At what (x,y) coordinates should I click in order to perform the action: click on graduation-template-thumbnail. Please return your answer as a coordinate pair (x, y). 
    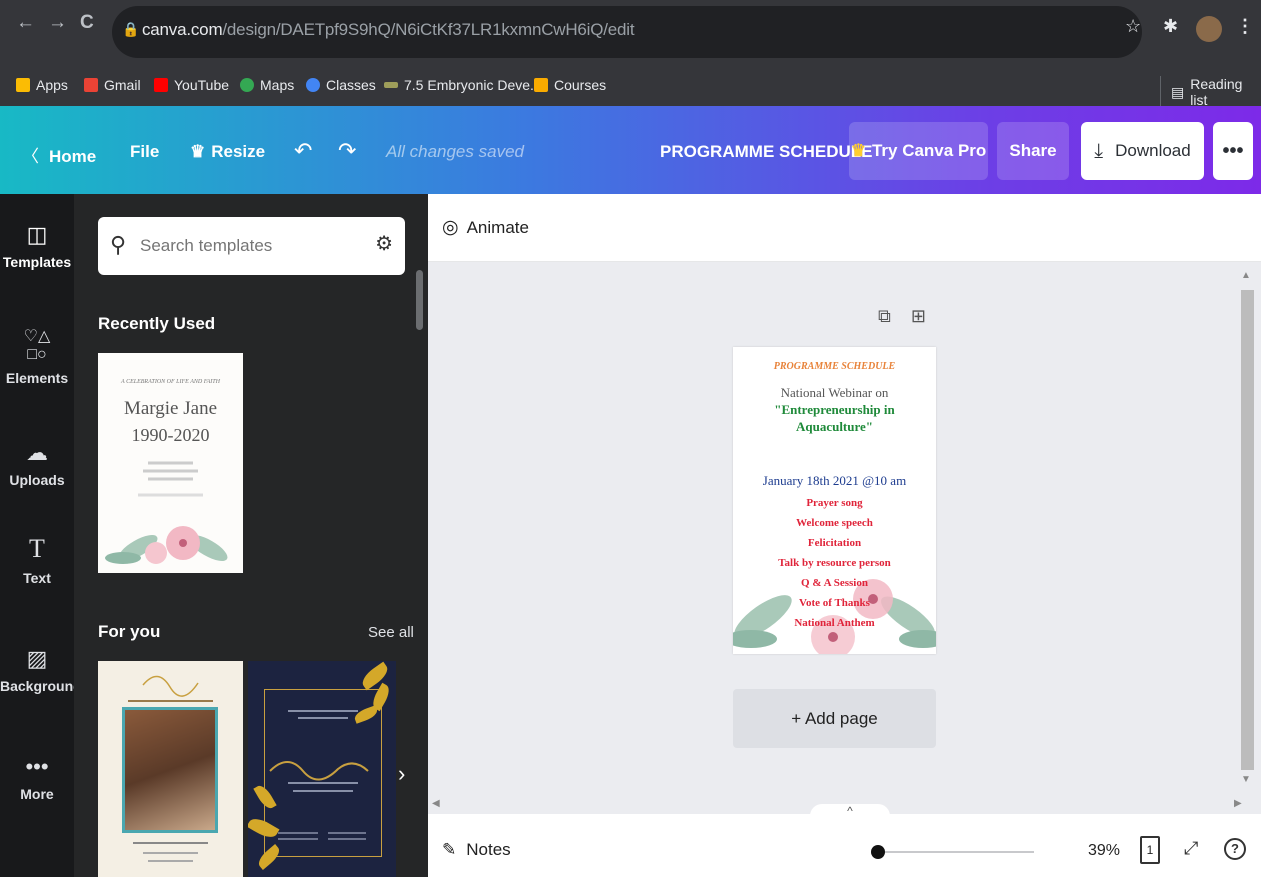
    Looking at the image, I should click on (170, 769).